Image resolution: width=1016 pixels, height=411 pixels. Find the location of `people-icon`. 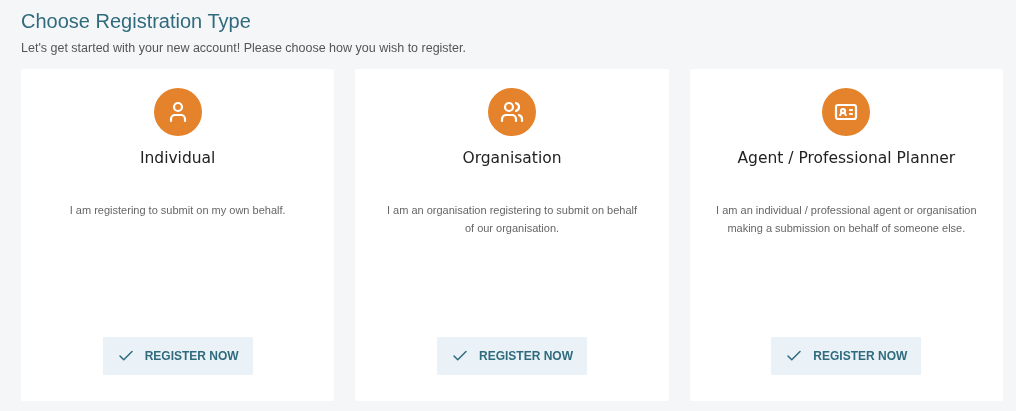

people-icon is located at coordinates (512, 112).